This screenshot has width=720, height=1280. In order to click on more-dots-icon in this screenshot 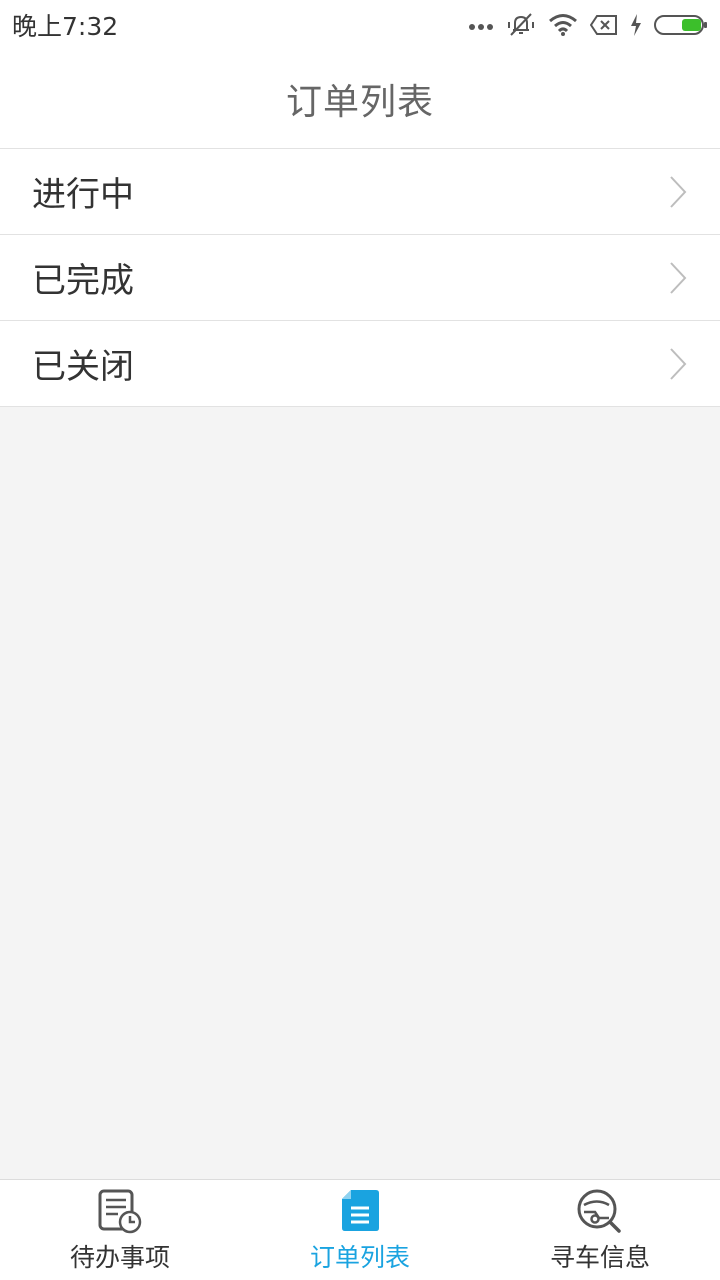, I will do `click(481, 27)`.